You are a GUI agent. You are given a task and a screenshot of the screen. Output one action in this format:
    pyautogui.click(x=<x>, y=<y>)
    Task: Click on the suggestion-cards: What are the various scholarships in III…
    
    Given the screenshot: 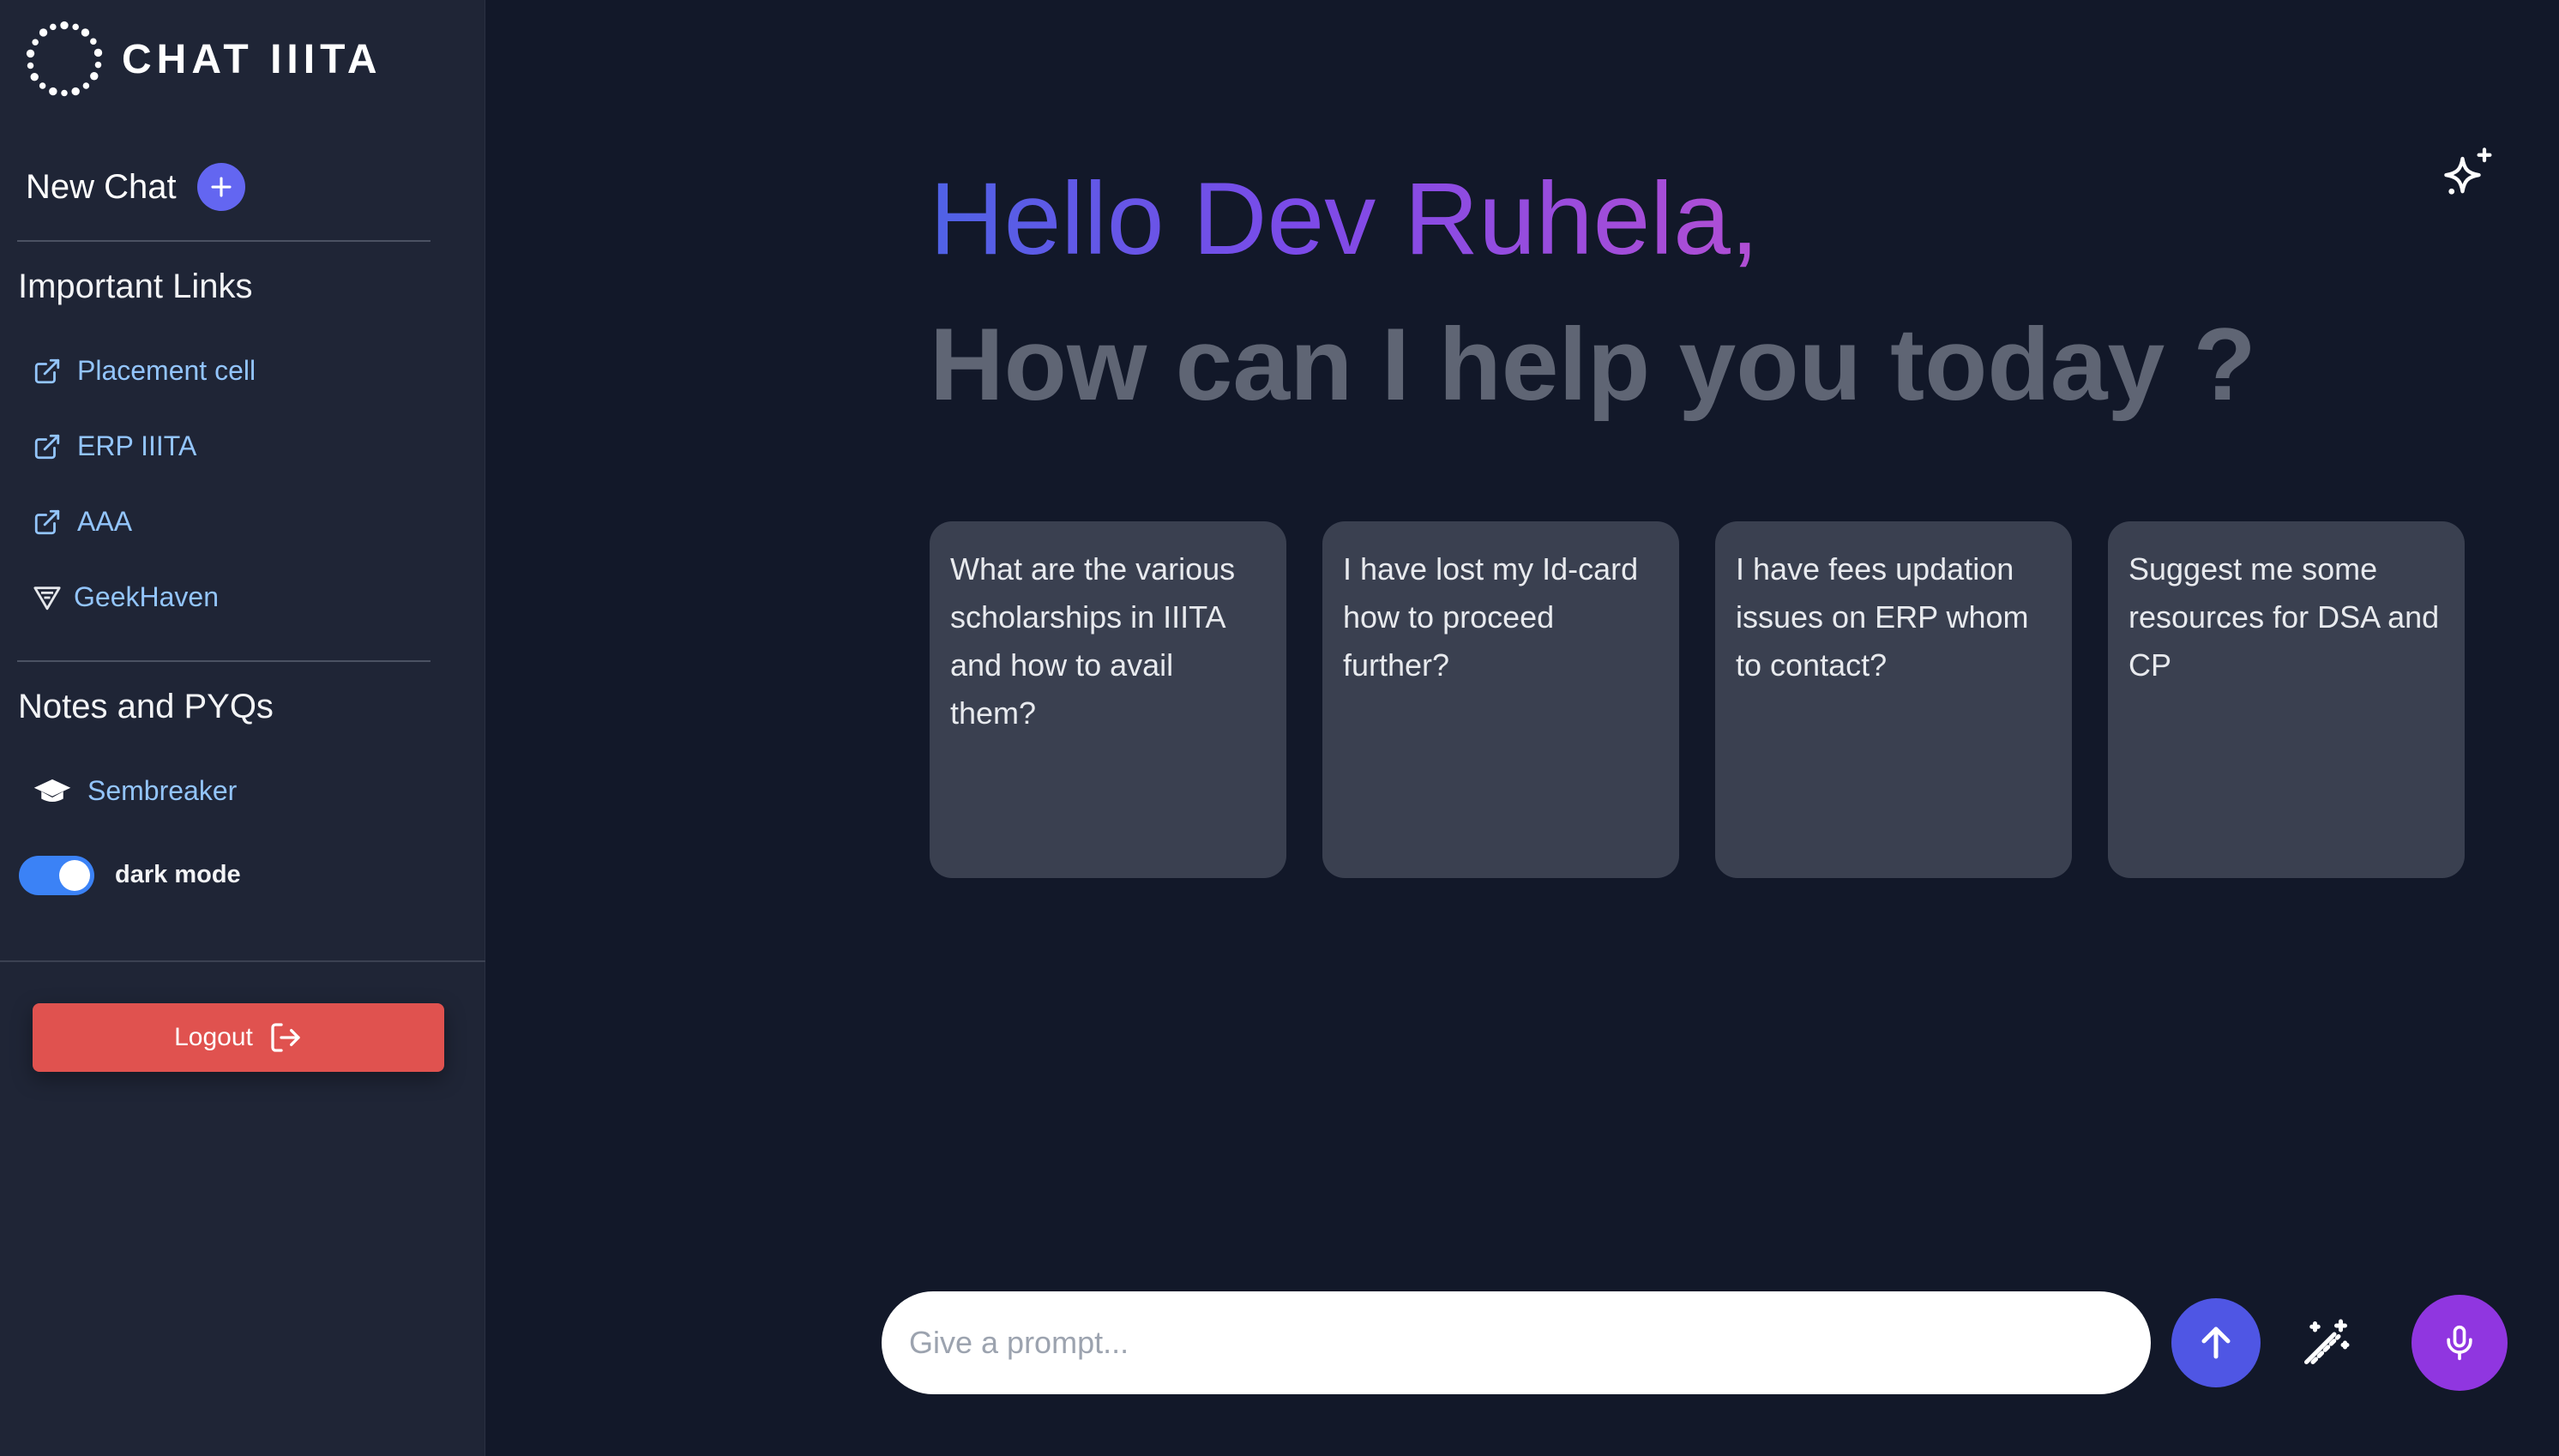 What is the action you would take?
    pyautogui.click(x=1698, y=699)
    